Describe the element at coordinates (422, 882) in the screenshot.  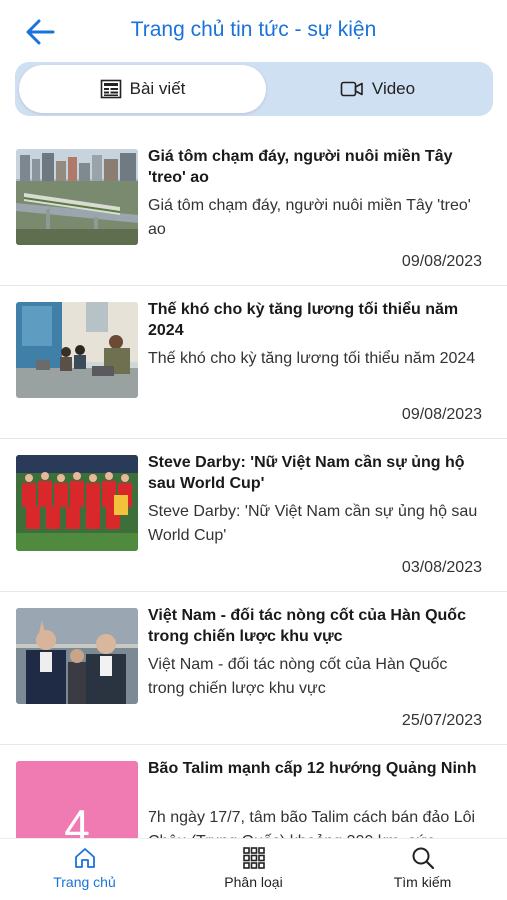
I see `tab-search-label: Tìm kiếm` at that location.